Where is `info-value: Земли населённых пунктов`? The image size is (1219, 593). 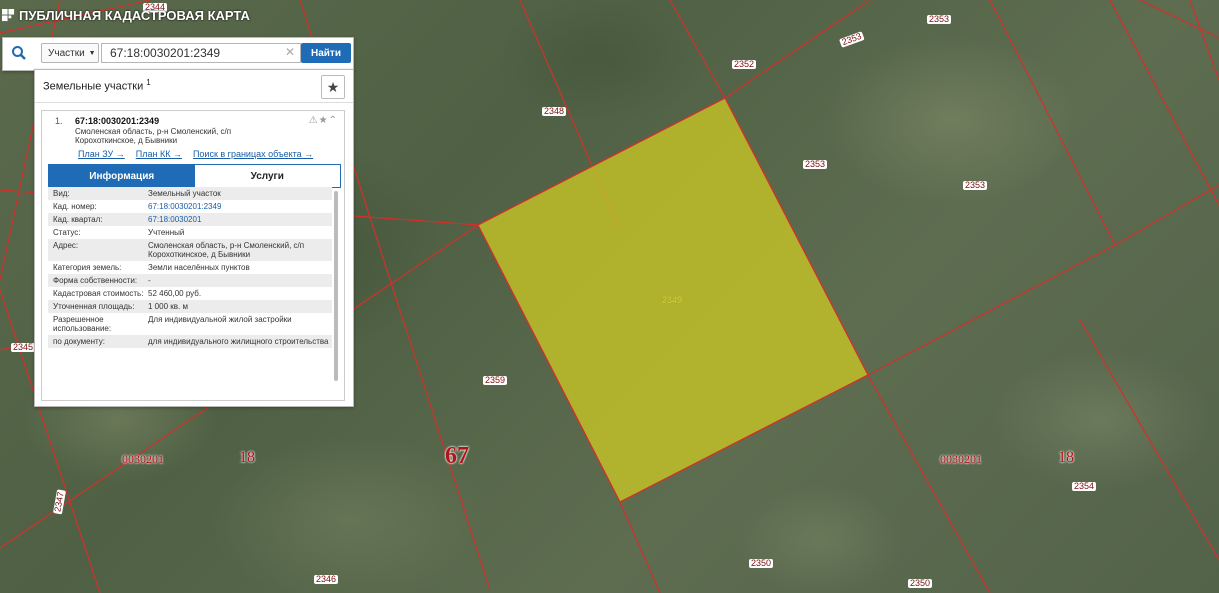
info-value: Земли населённых пунктов is located at coordinates (199, 267).